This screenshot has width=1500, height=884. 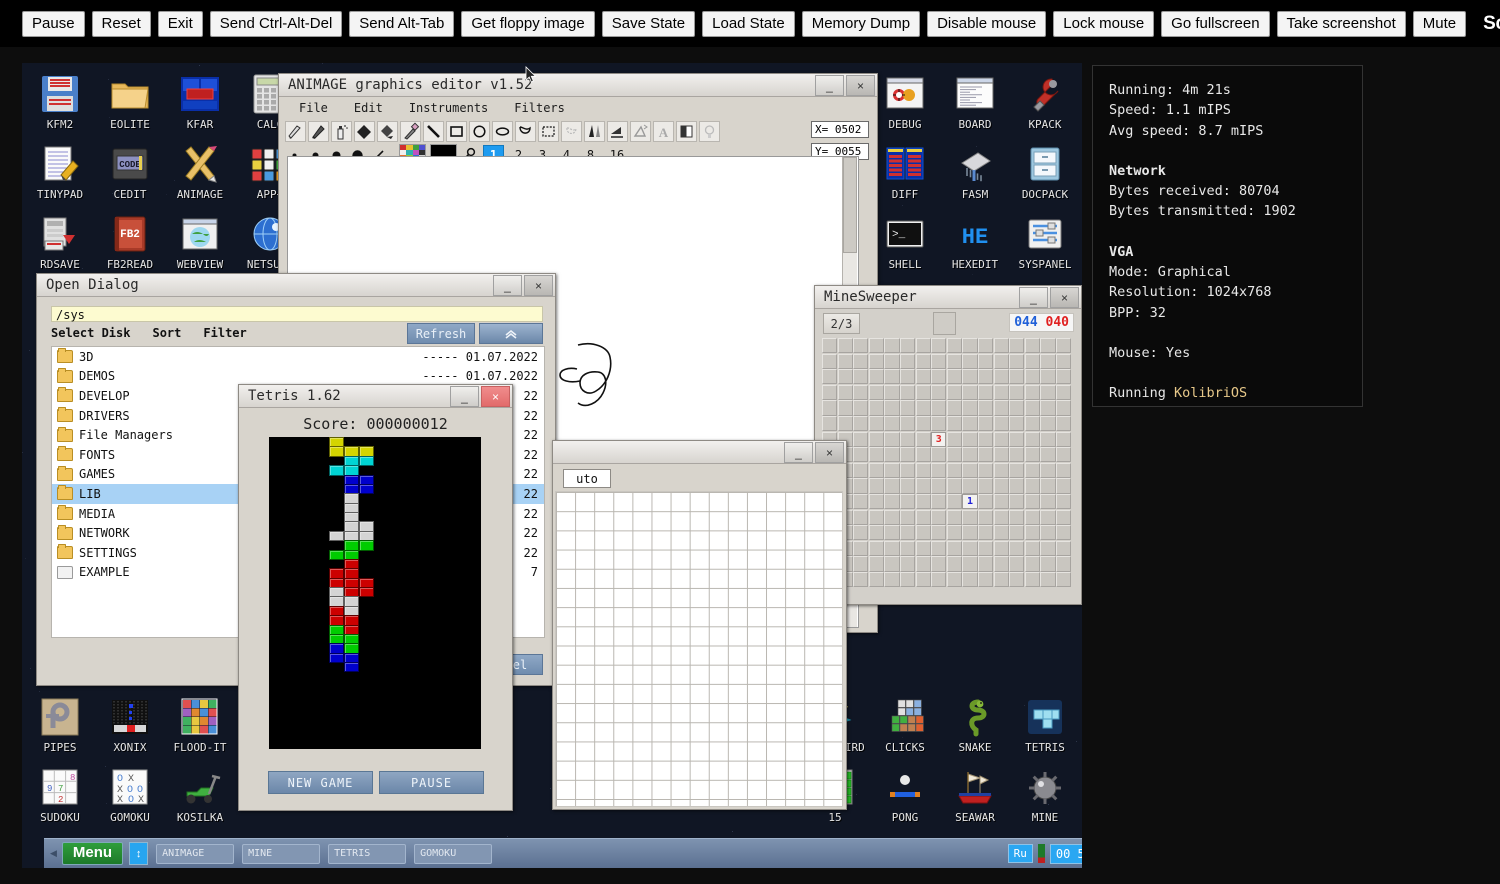 What do you see at coordinates (970, 502) in the screenshot?
I see `minesweeper-cell-revealed: 1` at bounding box center [970, 502].